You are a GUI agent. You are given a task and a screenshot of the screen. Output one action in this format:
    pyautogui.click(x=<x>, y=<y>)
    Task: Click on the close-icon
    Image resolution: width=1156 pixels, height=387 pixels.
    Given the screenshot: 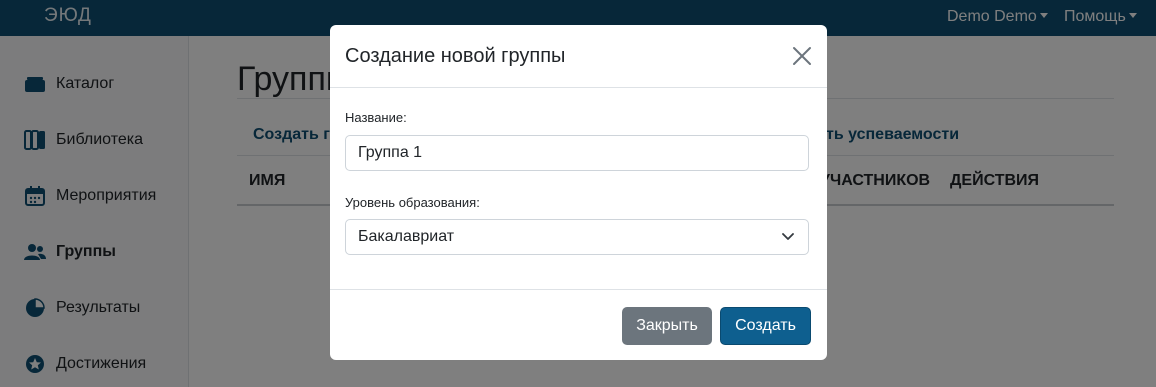 What is the action you would take?
    pyautogui.click(x=802, y=56)
    